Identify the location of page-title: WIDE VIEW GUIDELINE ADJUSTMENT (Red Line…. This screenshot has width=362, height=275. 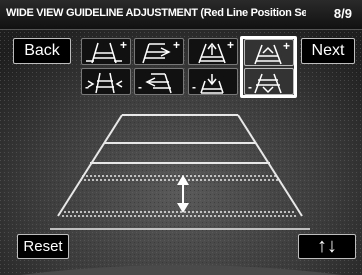
(156, 13).